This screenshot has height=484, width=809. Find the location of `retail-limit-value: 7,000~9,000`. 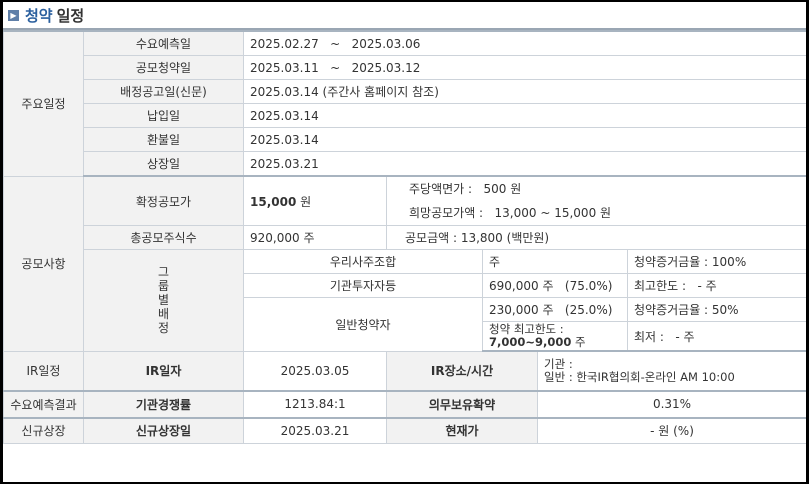

retail-limit-value: 7,000~9,000 is located at coordinates (530, 342).